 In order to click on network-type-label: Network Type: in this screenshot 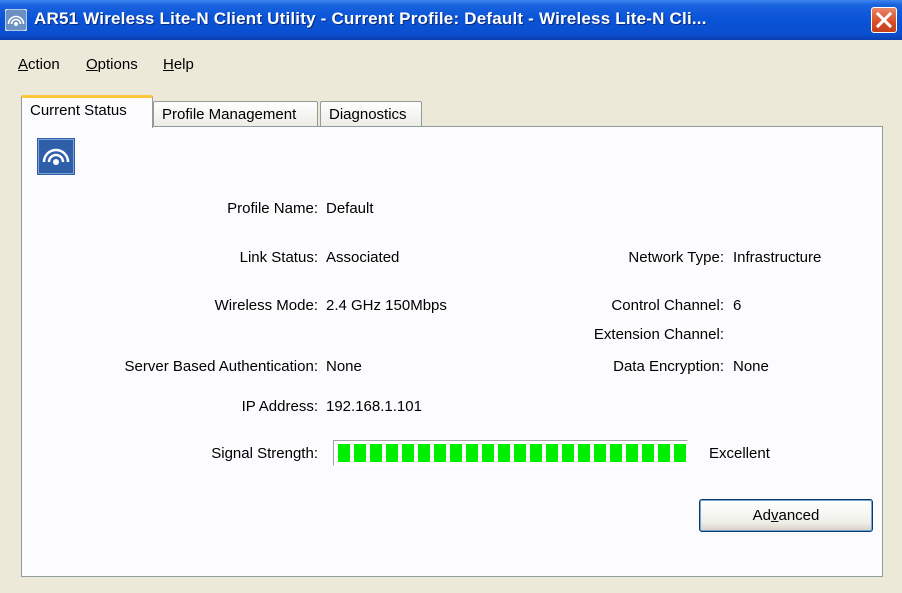, I will do `click(676, 257)`.